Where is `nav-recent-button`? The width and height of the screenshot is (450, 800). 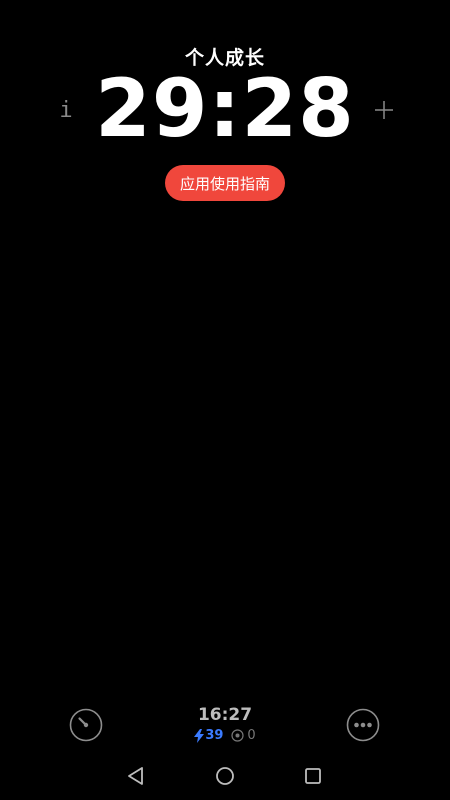
nav-recent-button is located at coordinates (313, 776).